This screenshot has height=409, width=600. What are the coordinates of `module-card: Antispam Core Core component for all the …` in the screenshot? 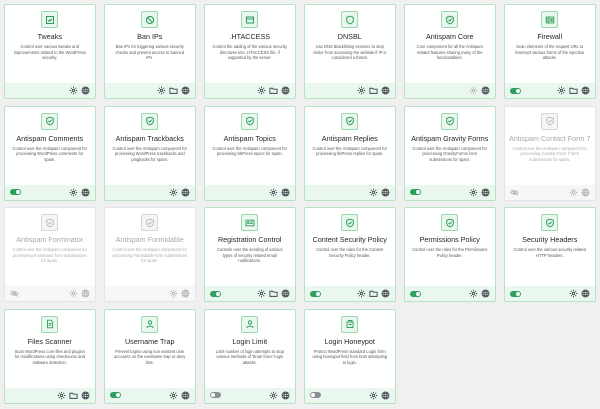 It's located at (450, 51).